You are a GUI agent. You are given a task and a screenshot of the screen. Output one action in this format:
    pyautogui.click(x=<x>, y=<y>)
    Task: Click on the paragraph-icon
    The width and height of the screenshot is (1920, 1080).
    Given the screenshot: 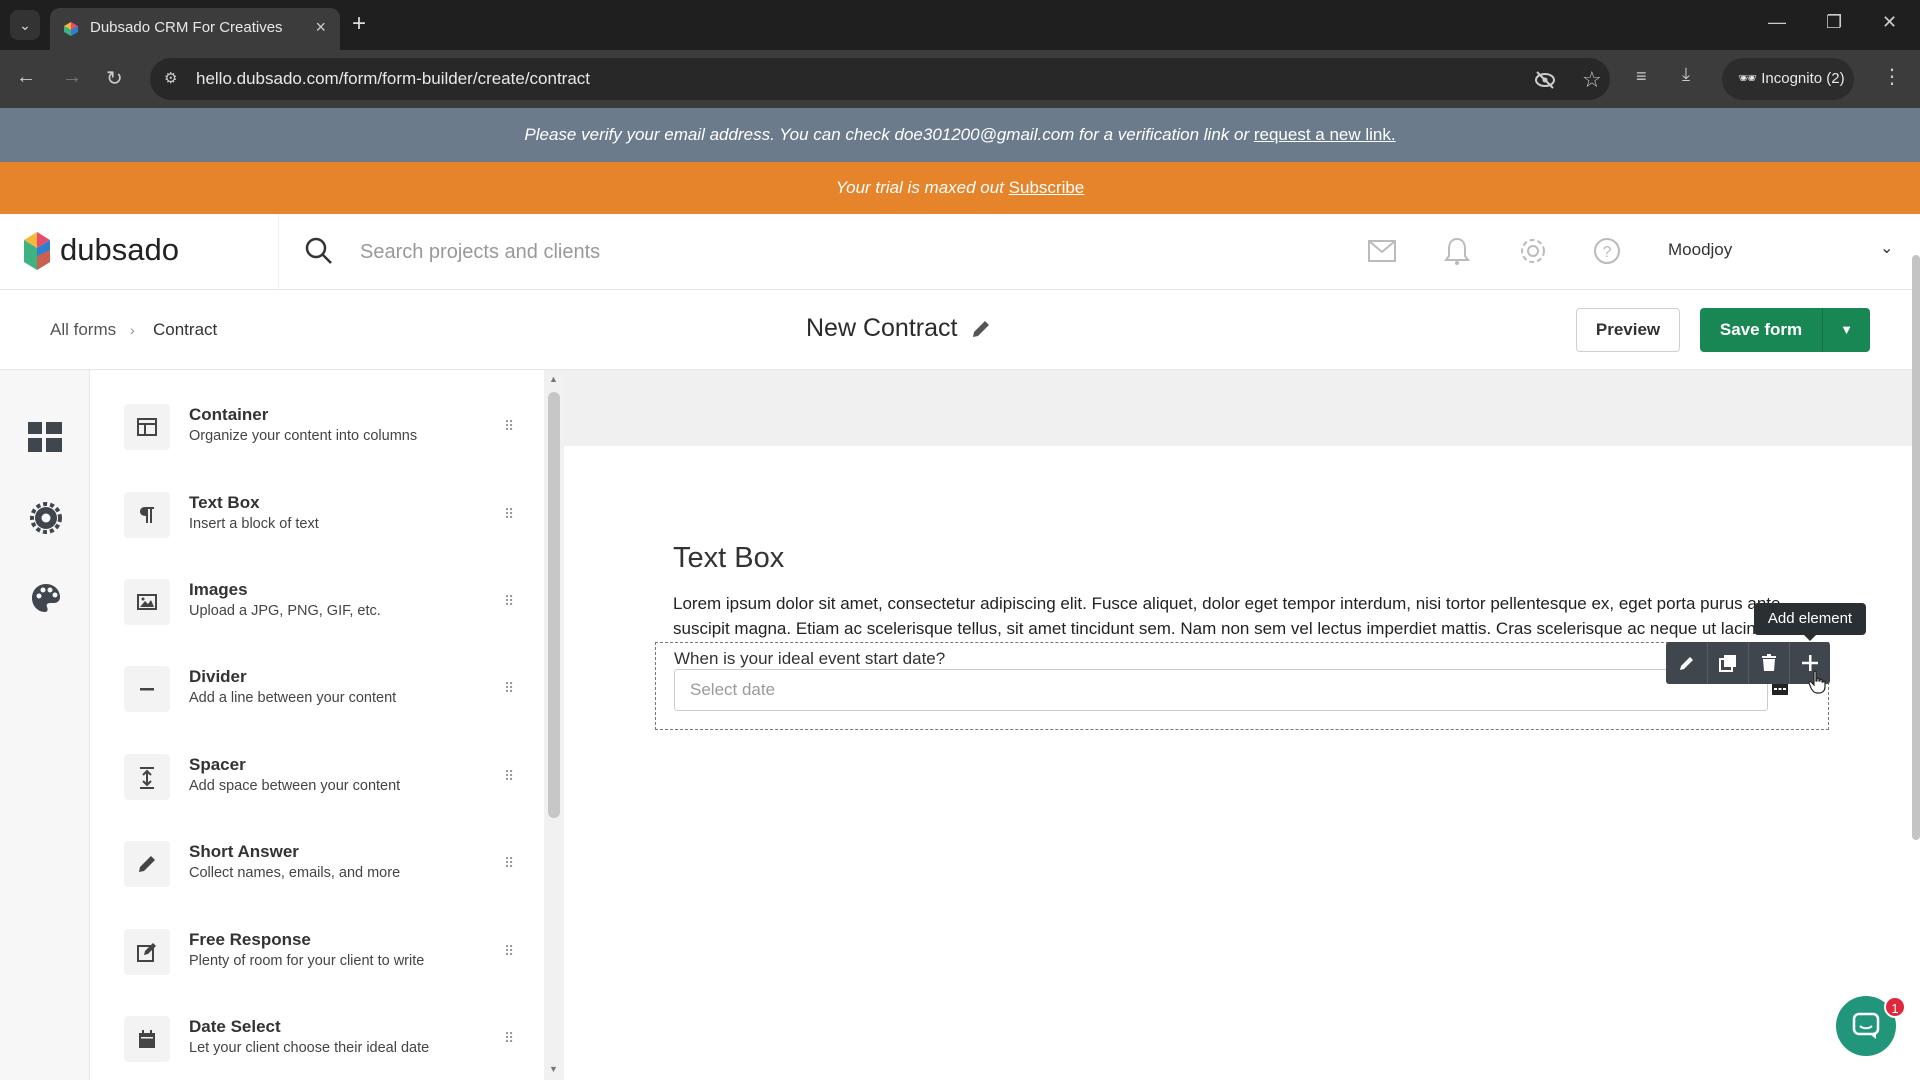 What is the action you would take?
    pyautogui.click(x=147, y=515)
    